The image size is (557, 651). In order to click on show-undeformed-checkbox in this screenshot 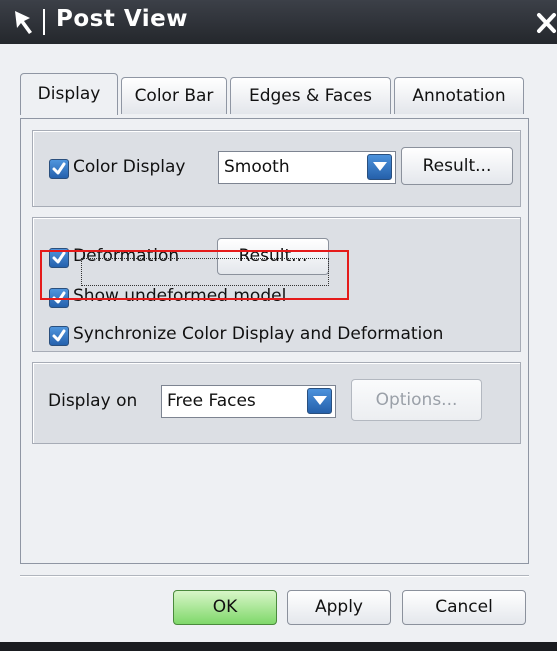, I will do `click(59, 298)`.